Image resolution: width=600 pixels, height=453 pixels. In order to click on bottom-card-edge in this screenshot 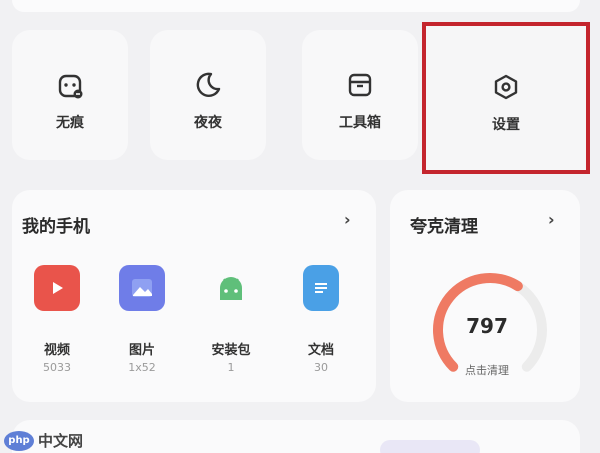, I will do `click(296, 436)`.